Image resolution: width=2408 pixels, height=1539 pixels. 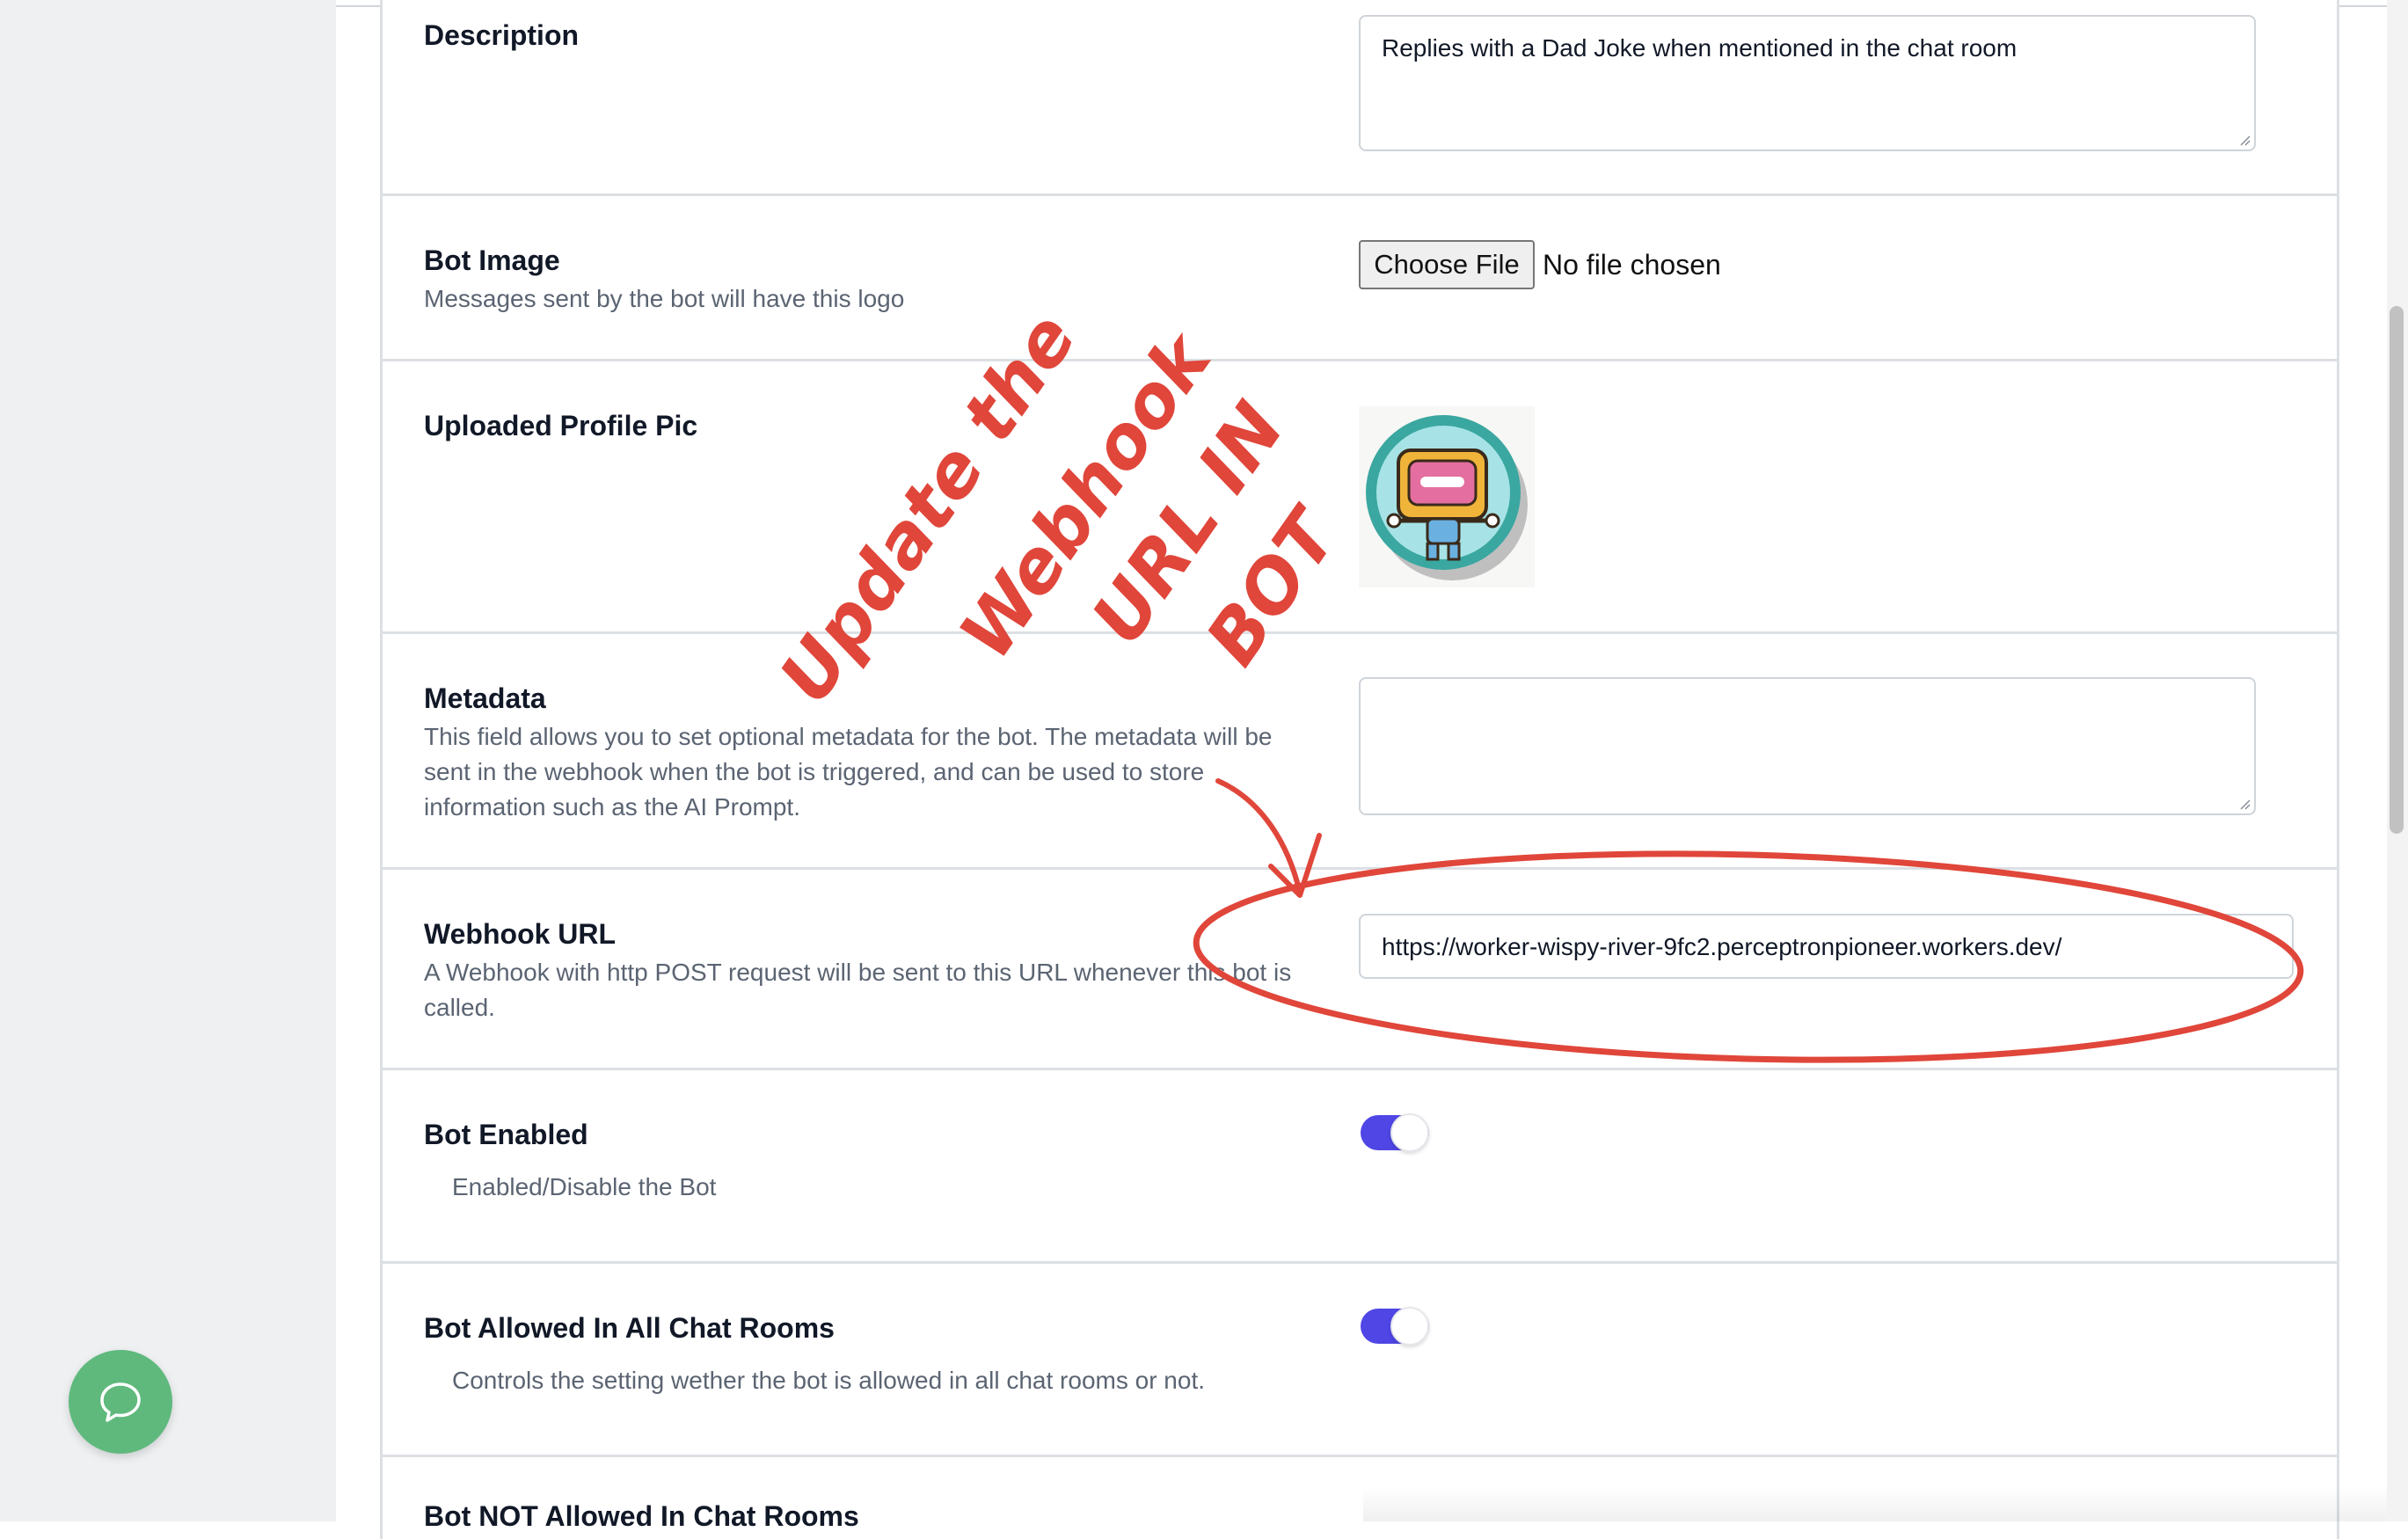 I want to click on scrollbar-thumb, so click(x=2397, y=570).